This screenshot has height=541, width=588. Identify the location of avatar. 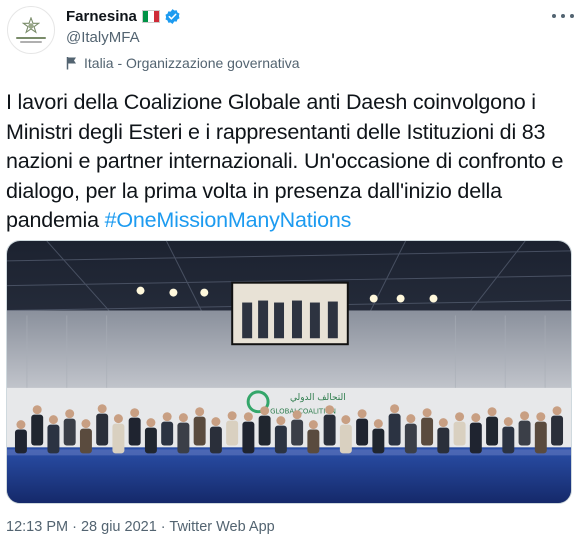
(31, 30).